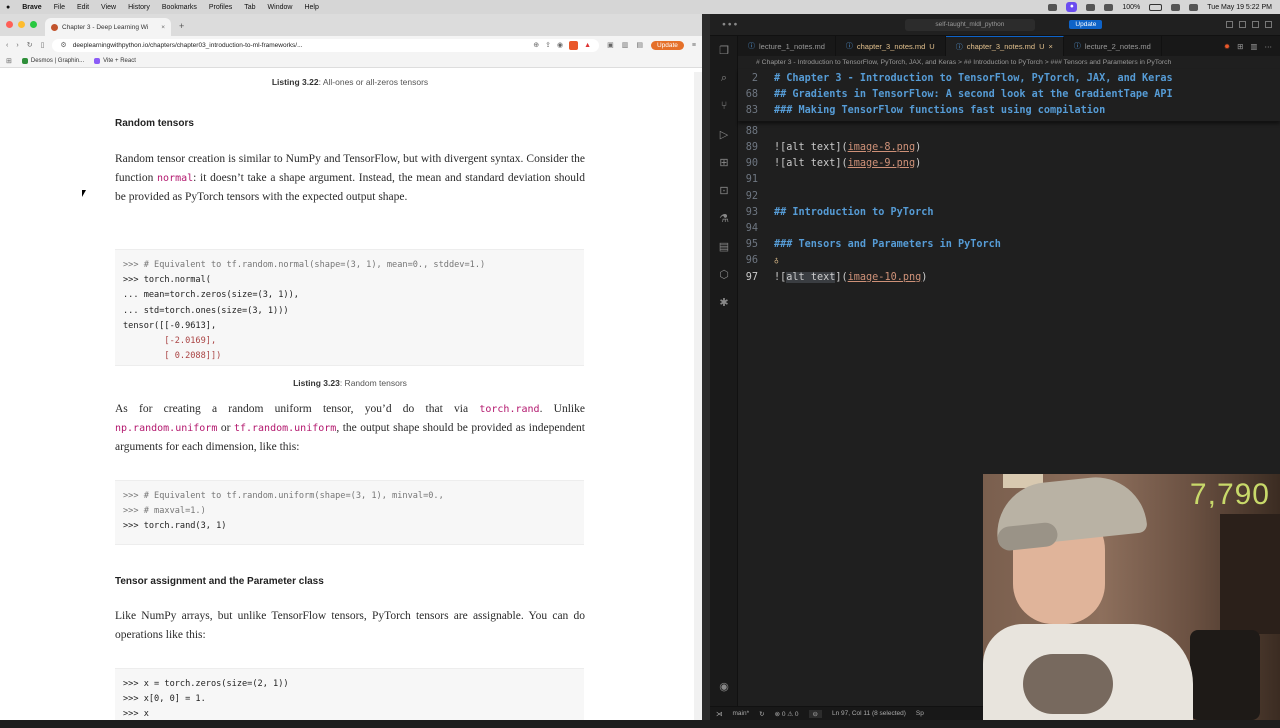 This screenshot has width=1280, height=728. I want to click on browser-tab: Chapter 3 - Deep Learning Wi ×, so click(108, 27).